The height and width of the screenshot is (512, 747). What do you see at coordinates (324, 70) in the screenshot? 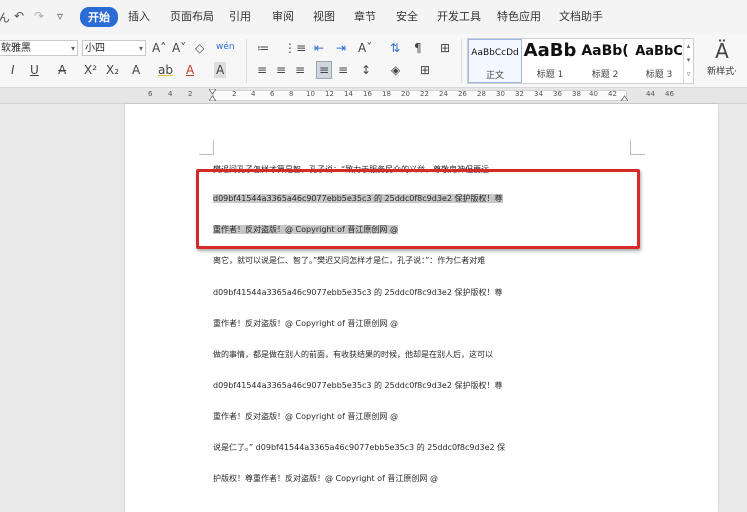
I see `justify-button: ≡` at bounding box center [324, 70].